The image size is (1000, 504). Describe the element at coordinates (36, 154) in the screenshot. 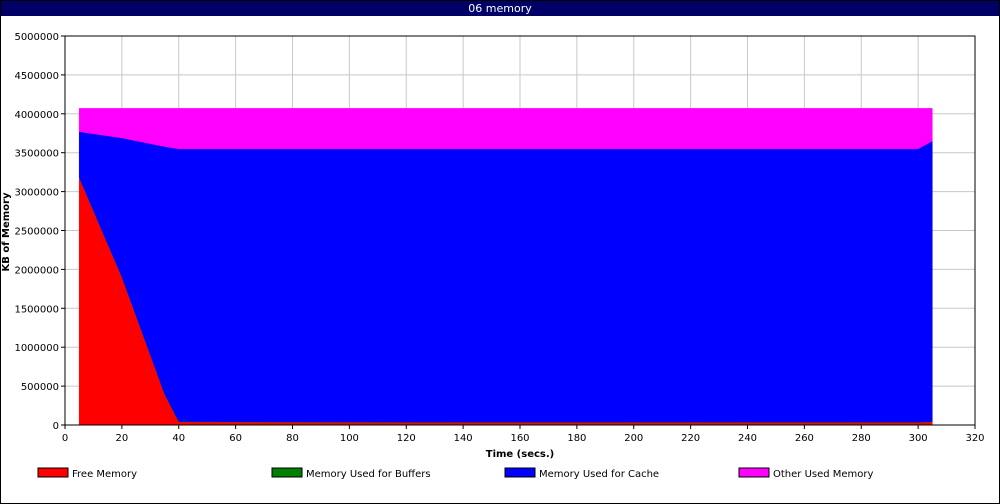

I see `y-tick-label: 3500000` at that location.